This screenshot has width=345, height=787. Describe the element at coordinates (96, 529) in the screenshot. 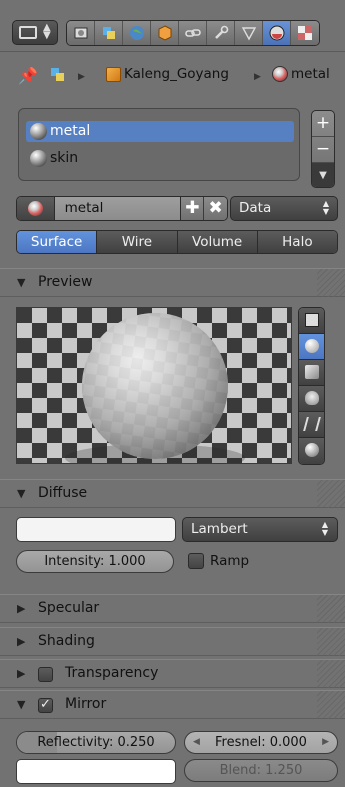

I see `diffuse-color-swatch` at that location.